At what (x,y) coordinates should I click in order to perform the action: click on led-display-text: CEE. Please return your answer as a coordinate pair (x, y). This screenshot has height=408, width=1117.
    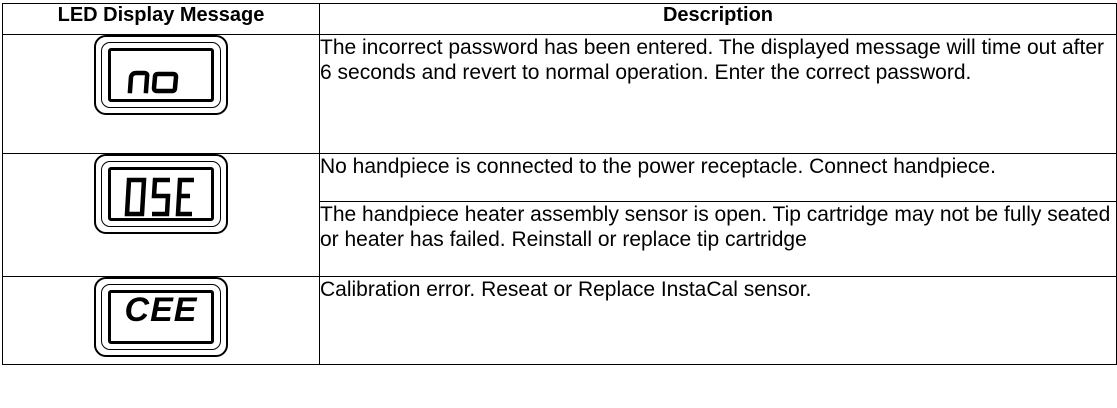
    Looking at the image, I should click on (161, 310).